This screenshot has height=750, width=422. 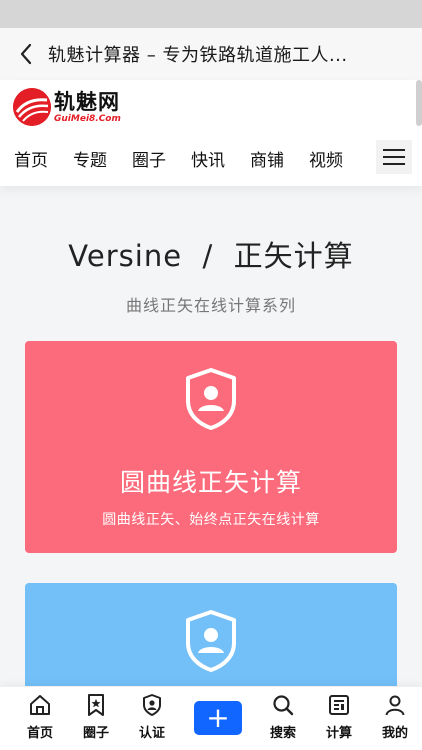 I want to click on plus-icon: +, so click(x=218, y=717).